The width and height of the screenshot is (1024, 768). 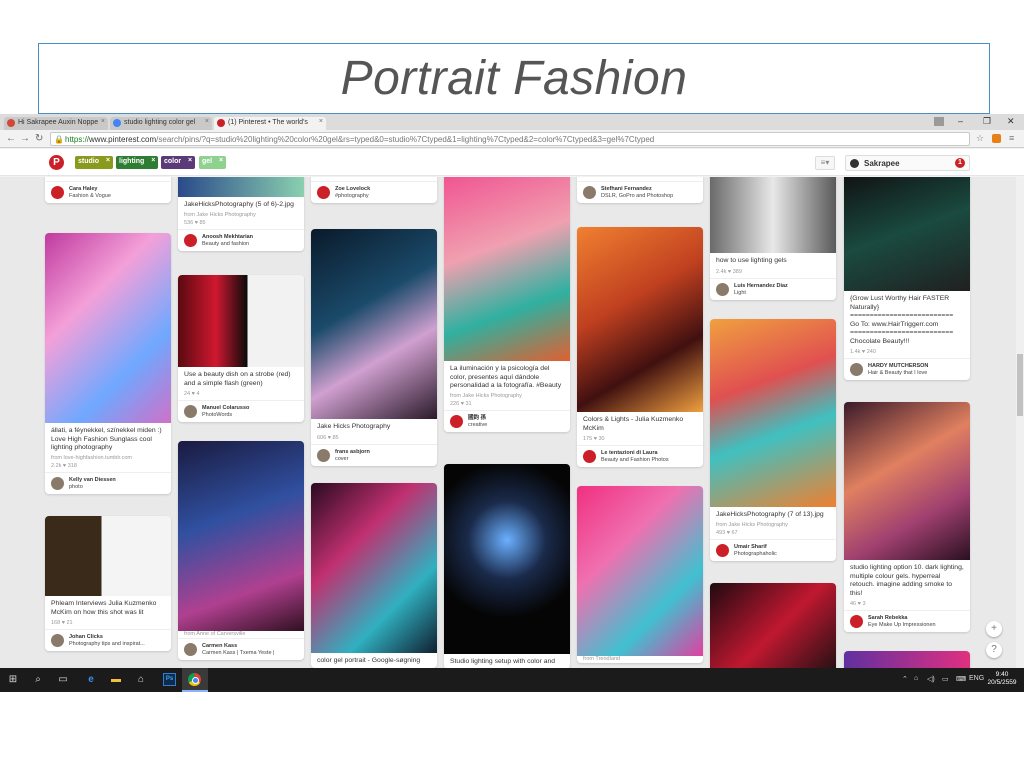 What do you see at coordinates (976, 678) in the screenshot?
I see `language-indicator: ENG` at bounding box center [976, 678].